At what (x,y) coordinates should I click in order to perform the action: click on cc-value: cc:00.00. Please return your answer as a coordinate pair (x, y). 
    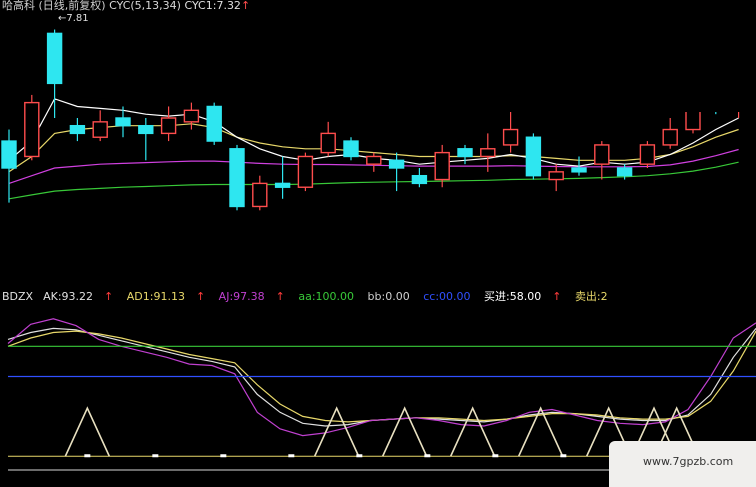
    Looking at the image, I should click on (447, 296).